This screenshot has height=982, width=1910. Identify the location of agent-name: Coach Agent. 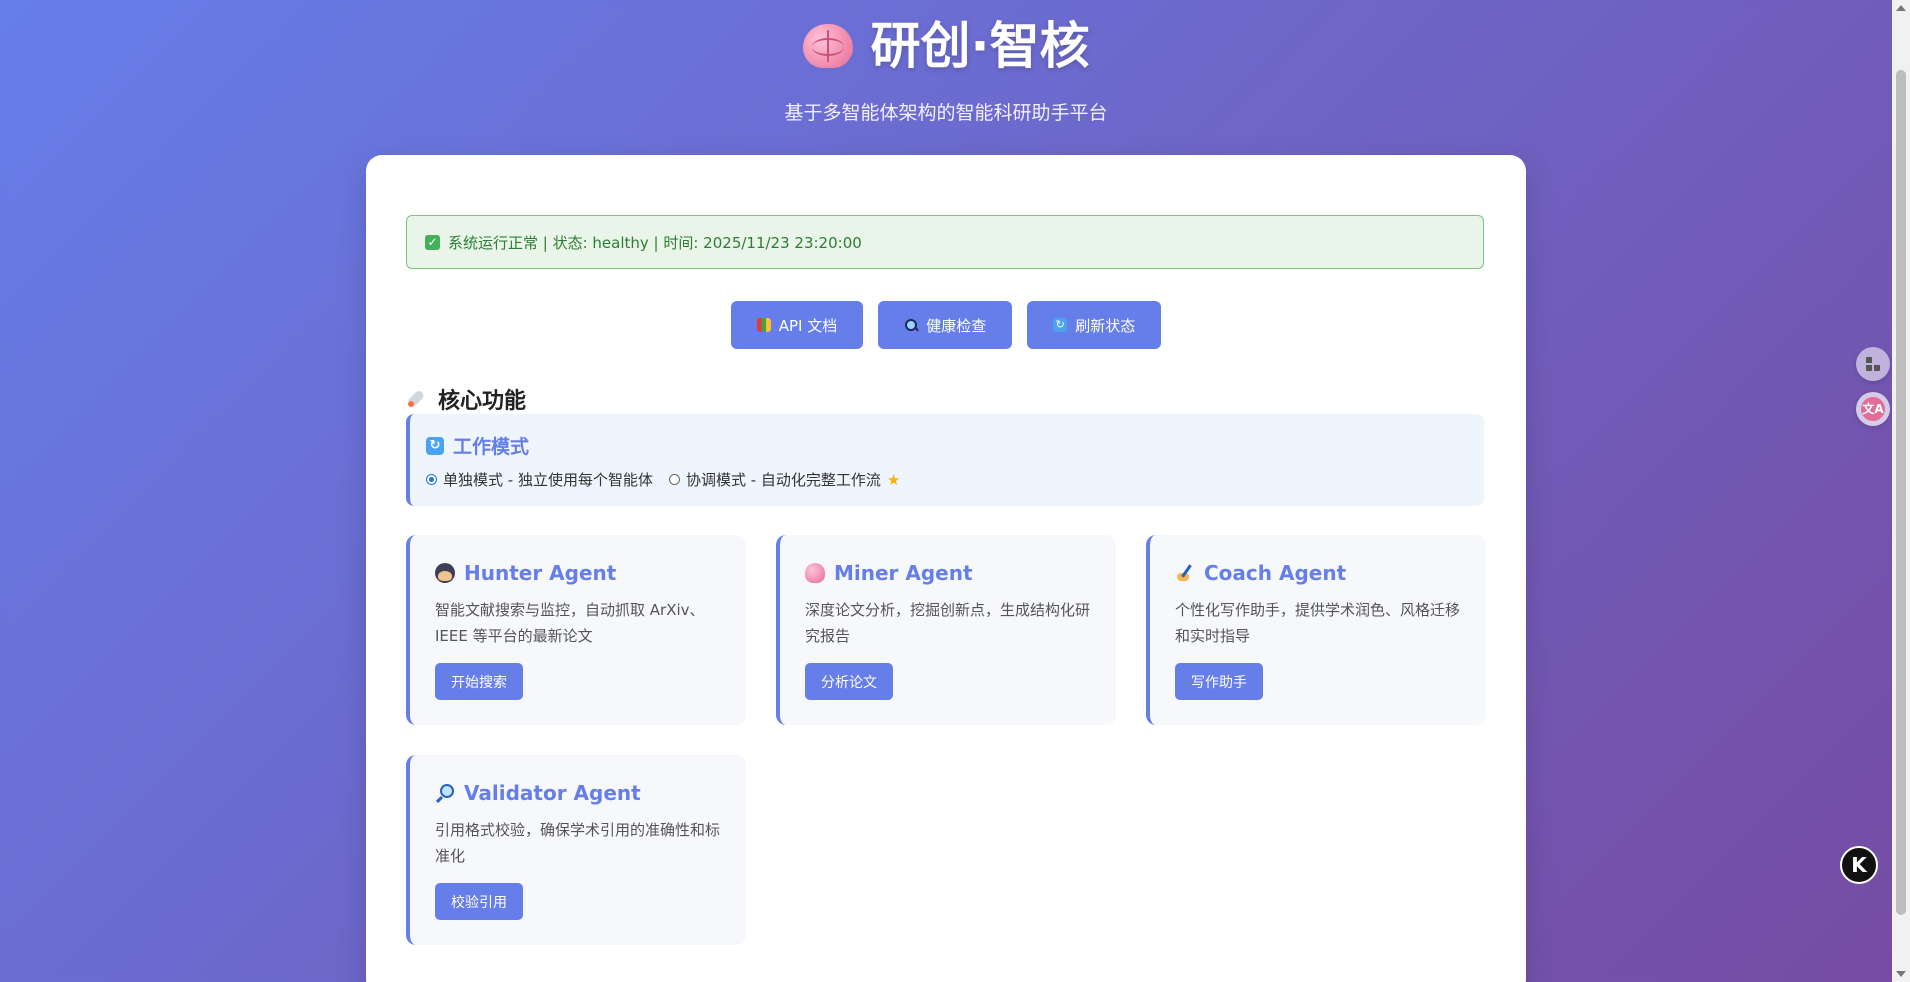
(1275, 573).